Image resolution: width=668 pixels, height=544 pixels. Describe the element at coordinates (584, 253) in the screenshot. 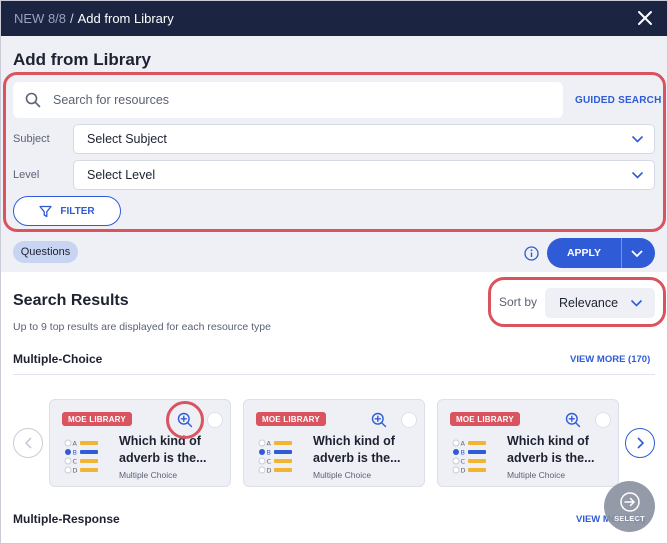

I see `apply-button-label: APPLY` at that location.